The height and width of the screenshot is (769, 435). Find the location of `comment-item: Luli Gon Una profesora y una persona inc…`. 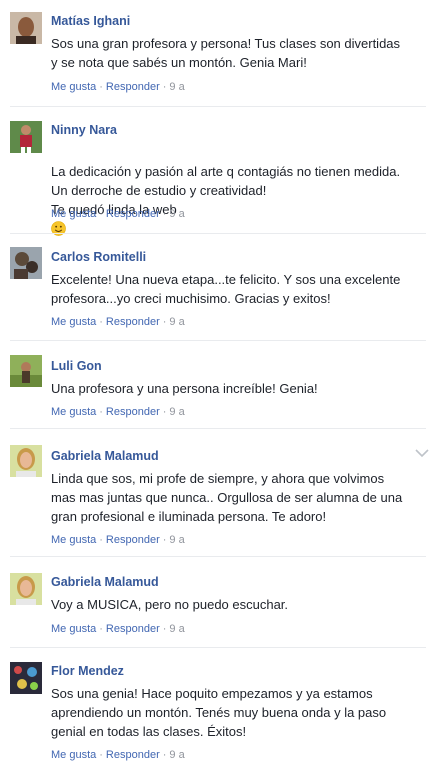

comment-item: Luli Gon Una profesora y una persona inc… is located at coordinates (217, 383).